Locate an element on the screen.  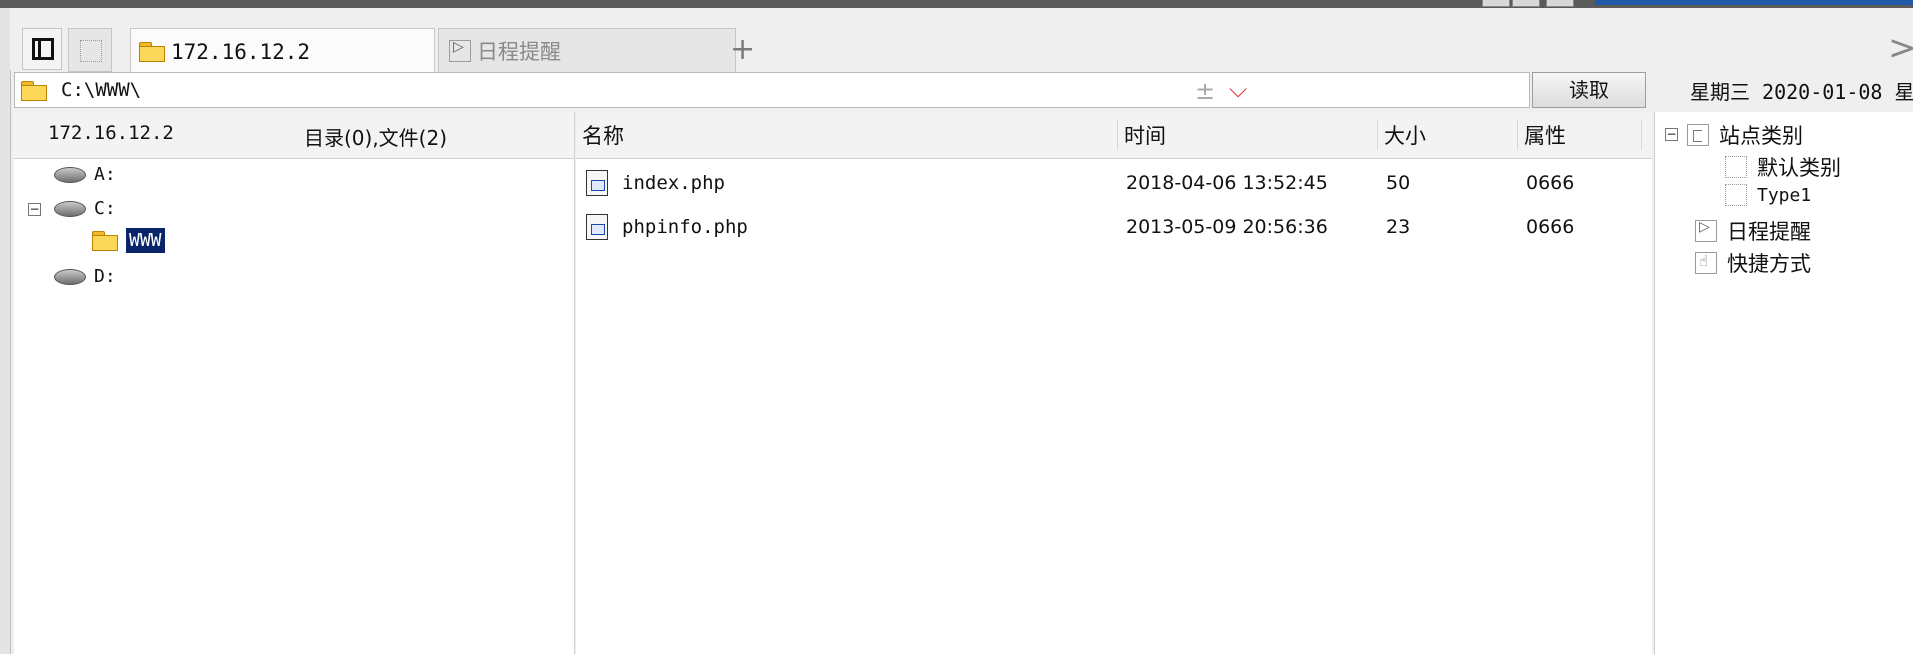
window-title-strip is located at coordinates (956, 4).